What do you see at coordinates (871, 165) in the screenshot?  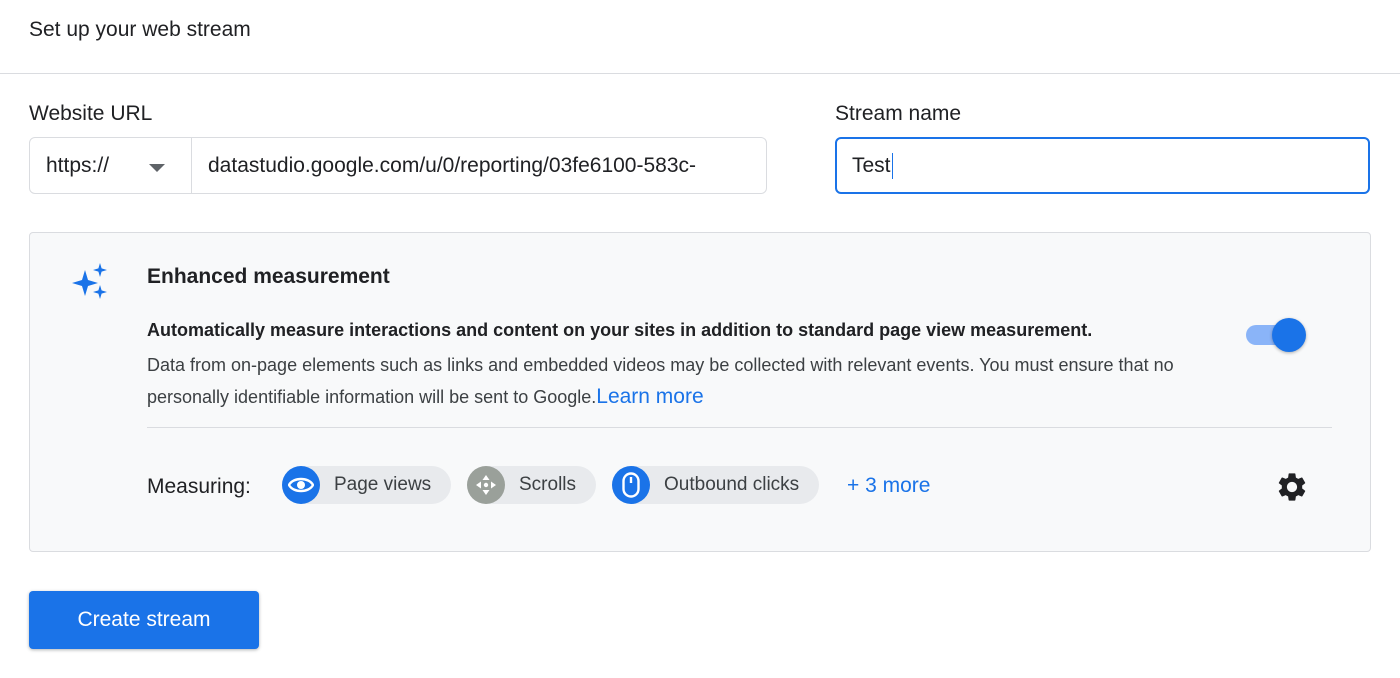 I see `stream-name-value: Test` at bounding box center [871, 165].